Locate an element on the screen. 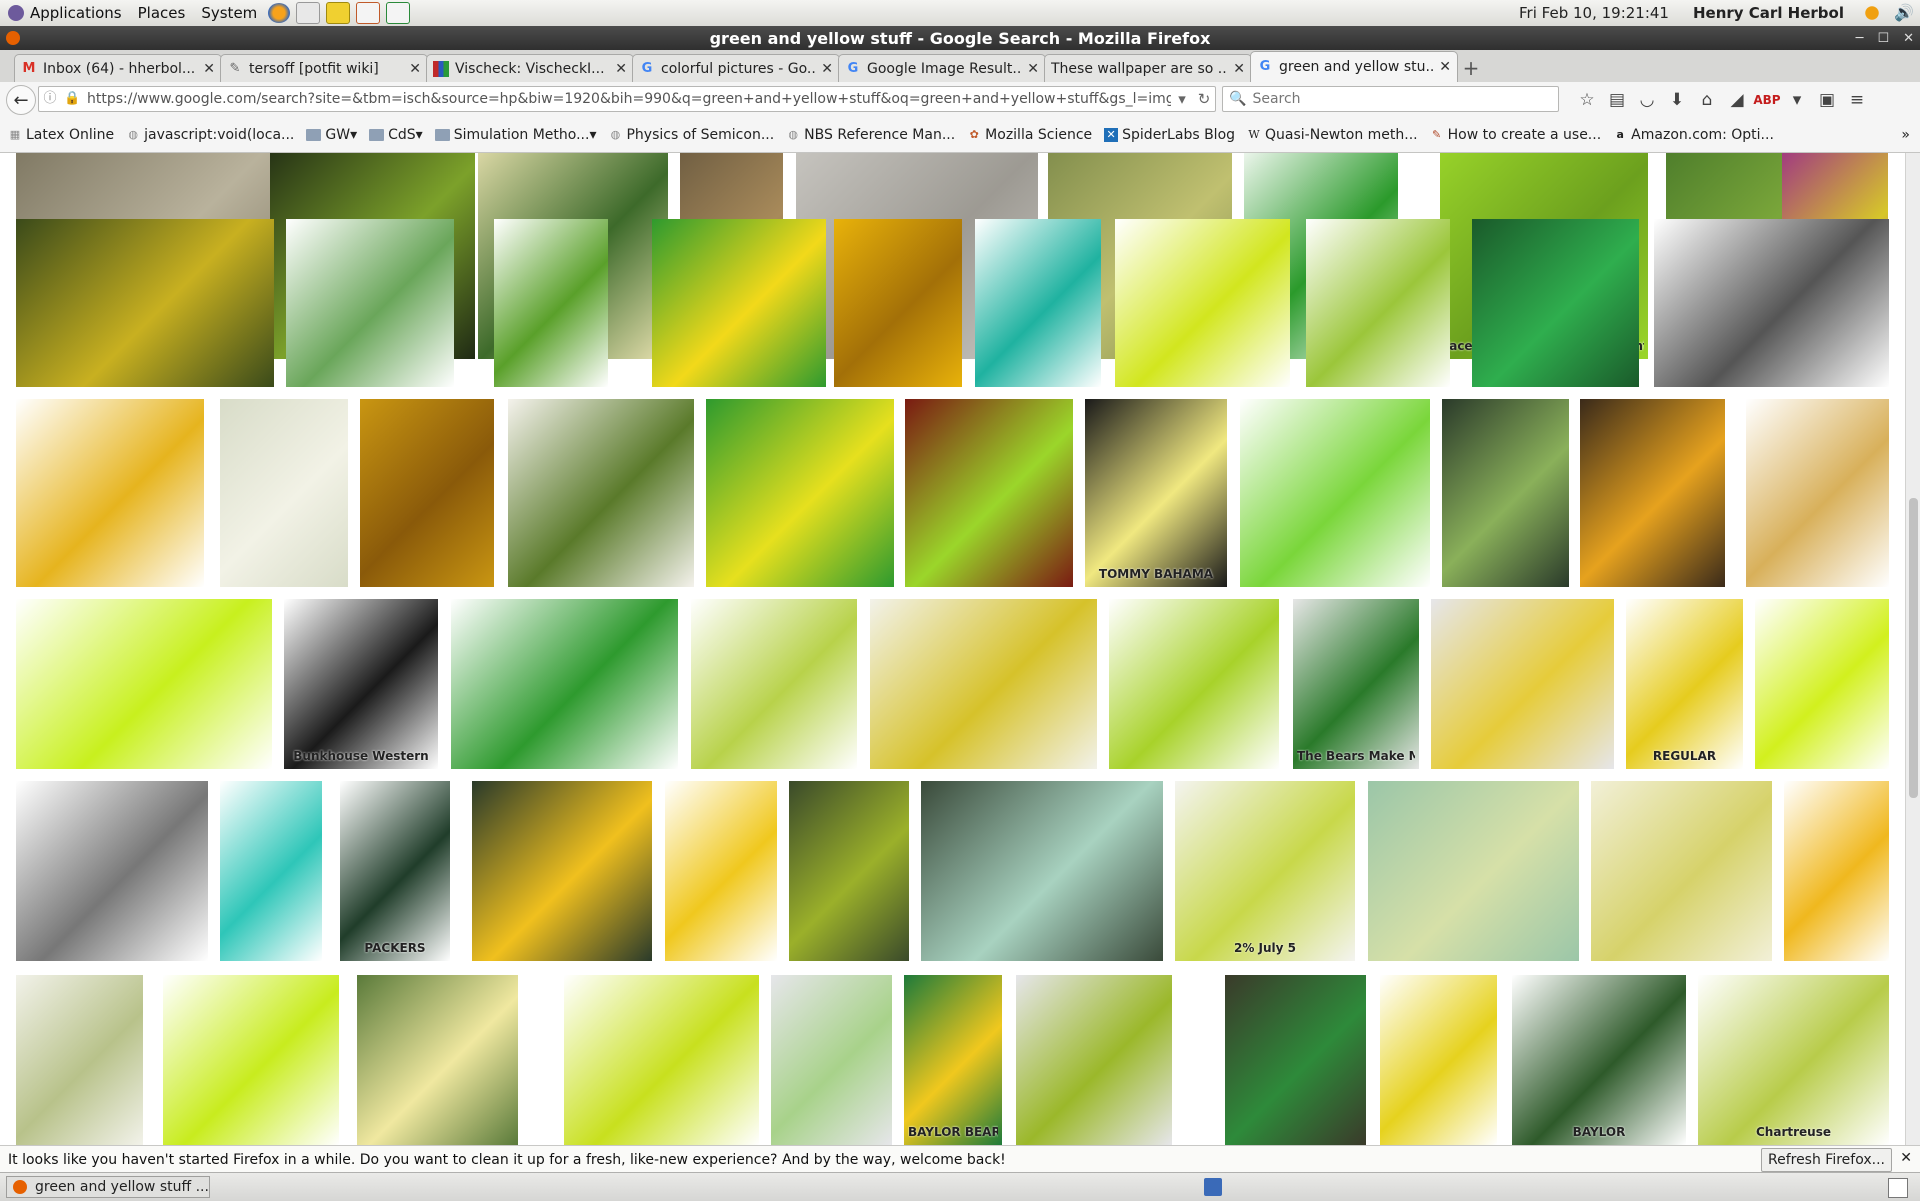  new-tab-button: + is located at coordinates (1471, 68).